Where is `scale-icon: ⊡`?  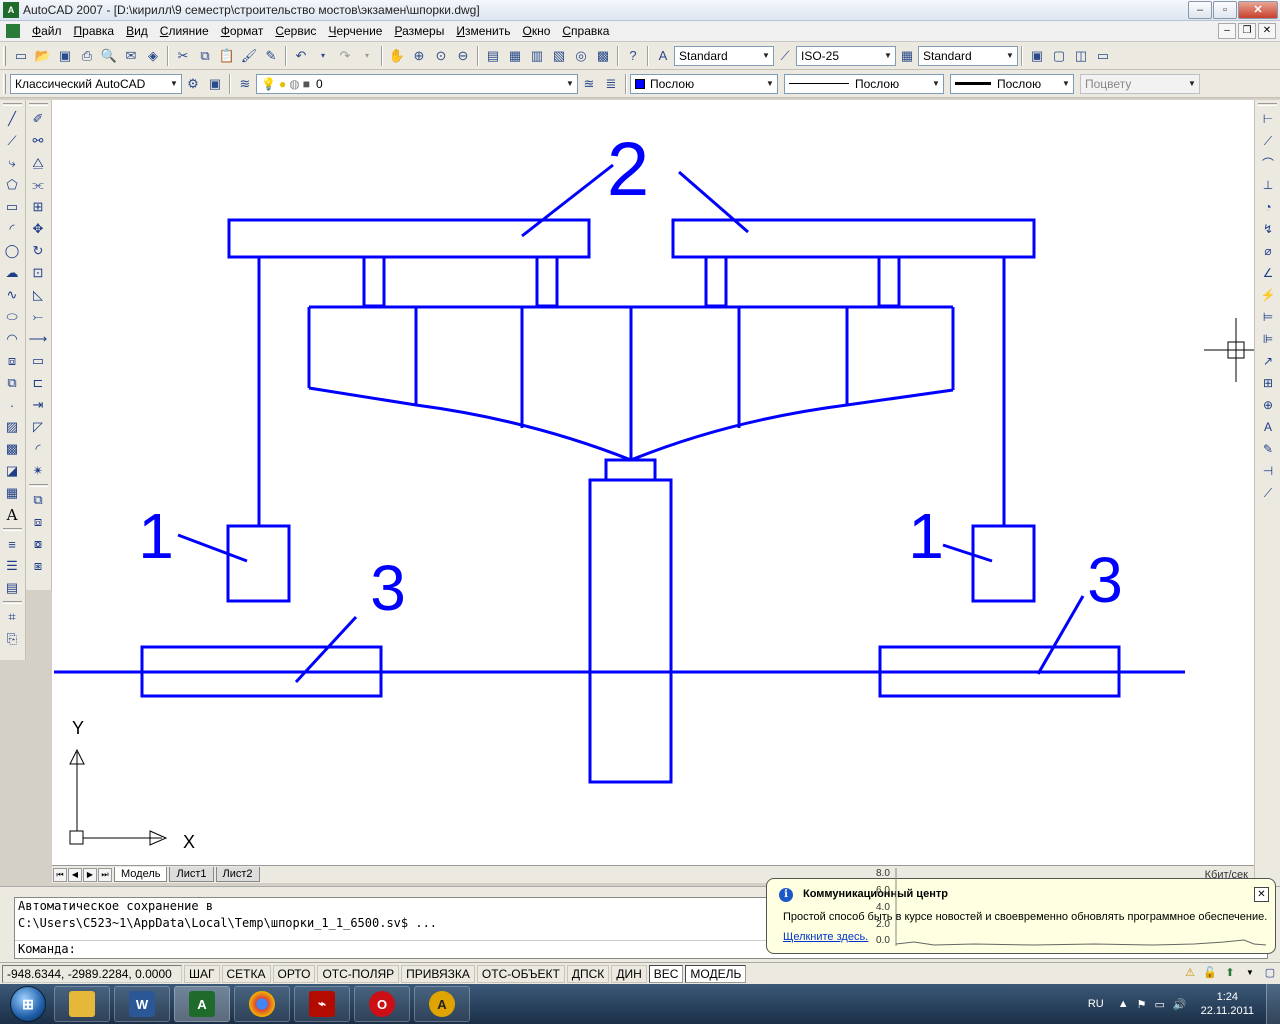
scale-icon: ⊡ is located at coordinates (38, 273).